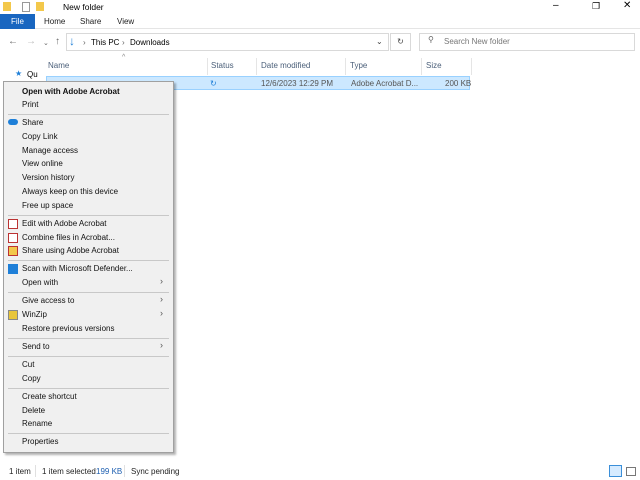 This screenshot has width=640, height=480. I want to click on menu-properties: Properties, so click(97, 441).